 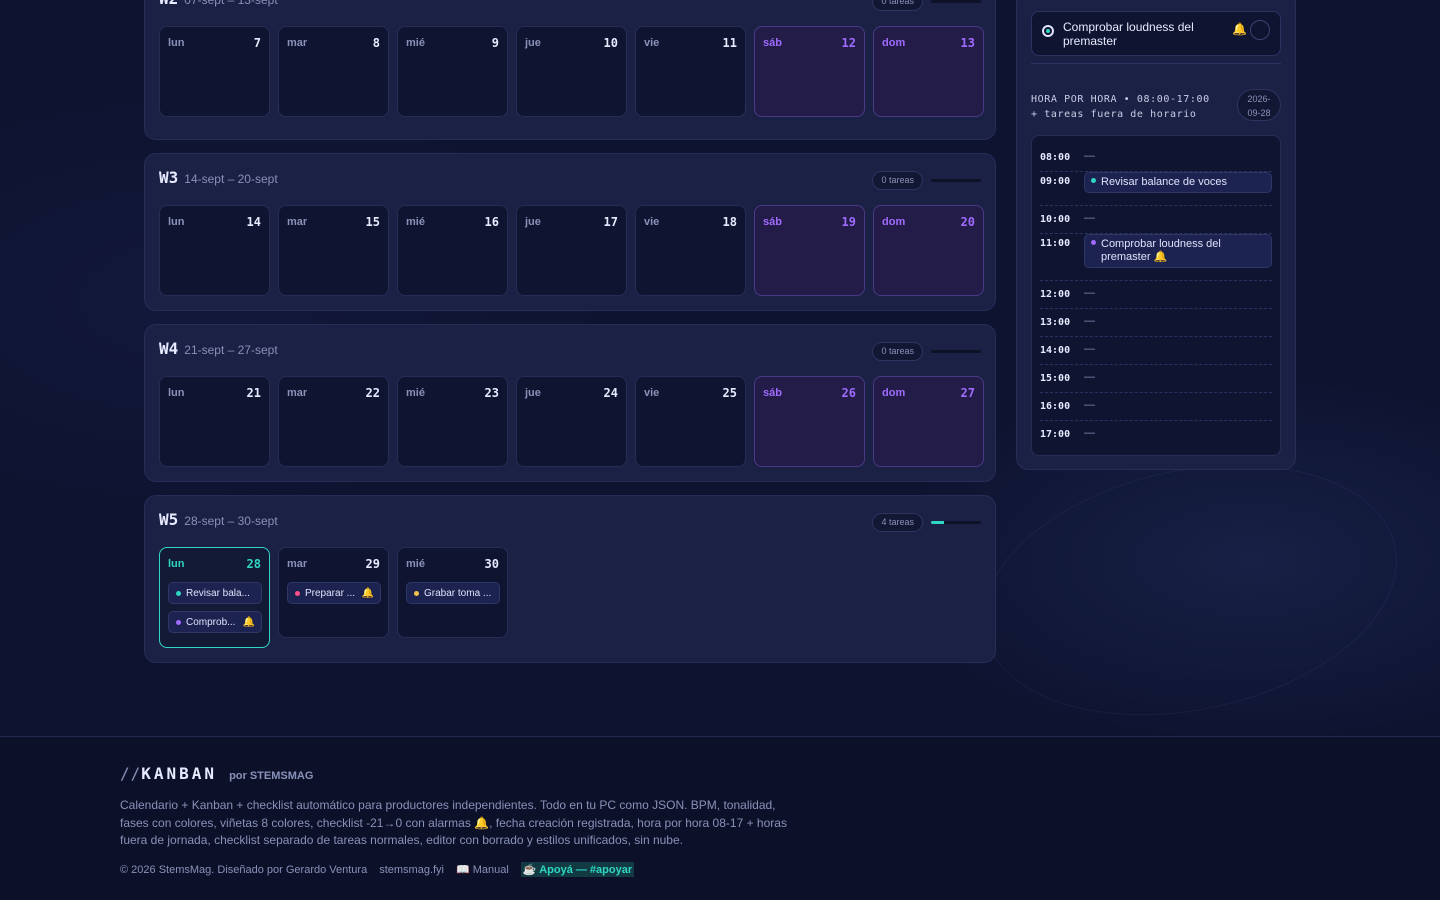 I want to click on event-color-dot, so click(x=1093, y=180).